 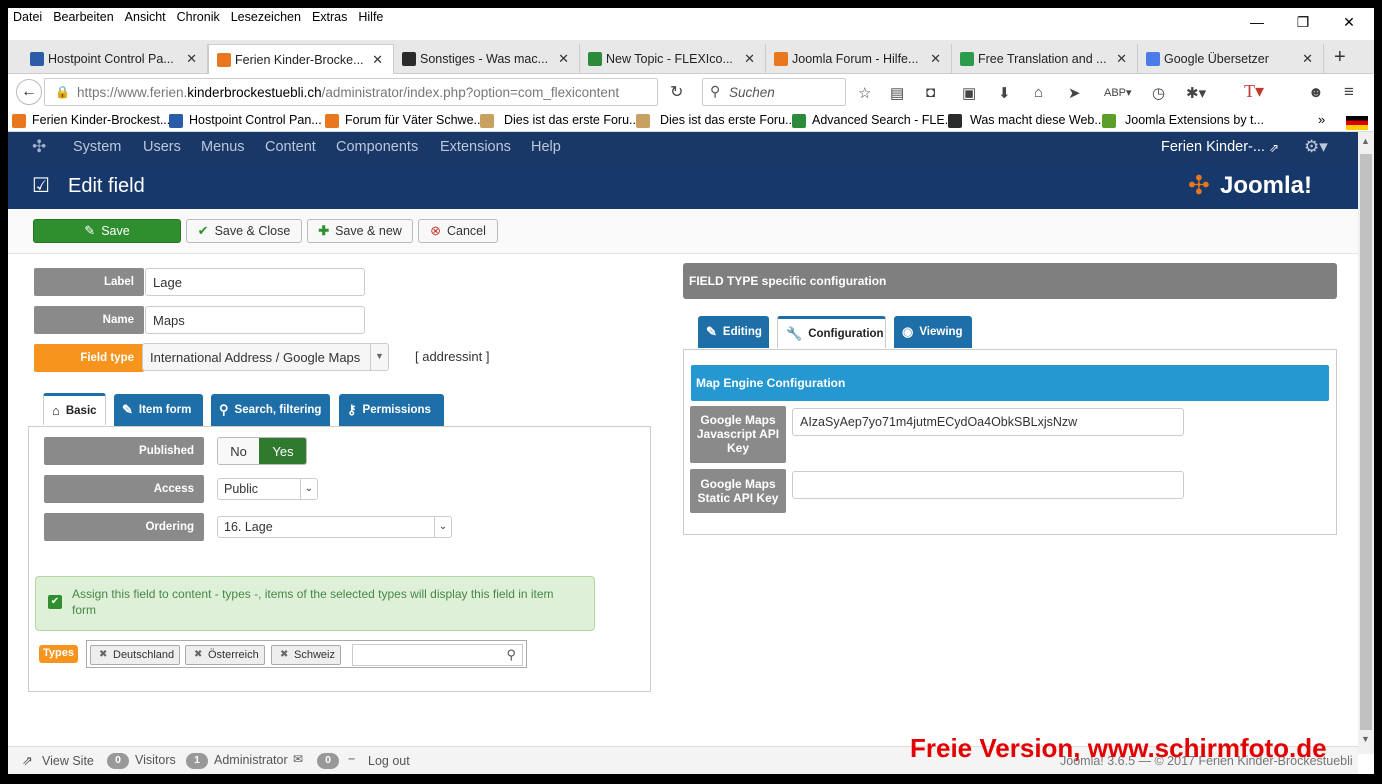 I want to click on types-multiselect: ✖ Deutschland ✖ Österreich ✖ Schweiz ⚲, so click(x=306, y=654).